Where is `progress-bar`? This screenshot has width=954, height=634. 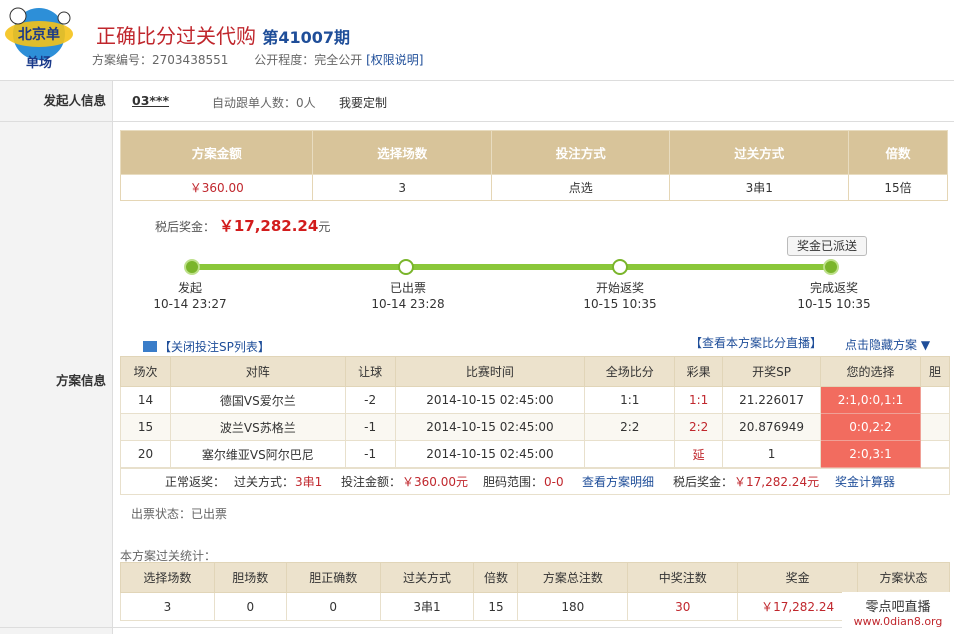
progress-bar is located at coordinates (511, 267).